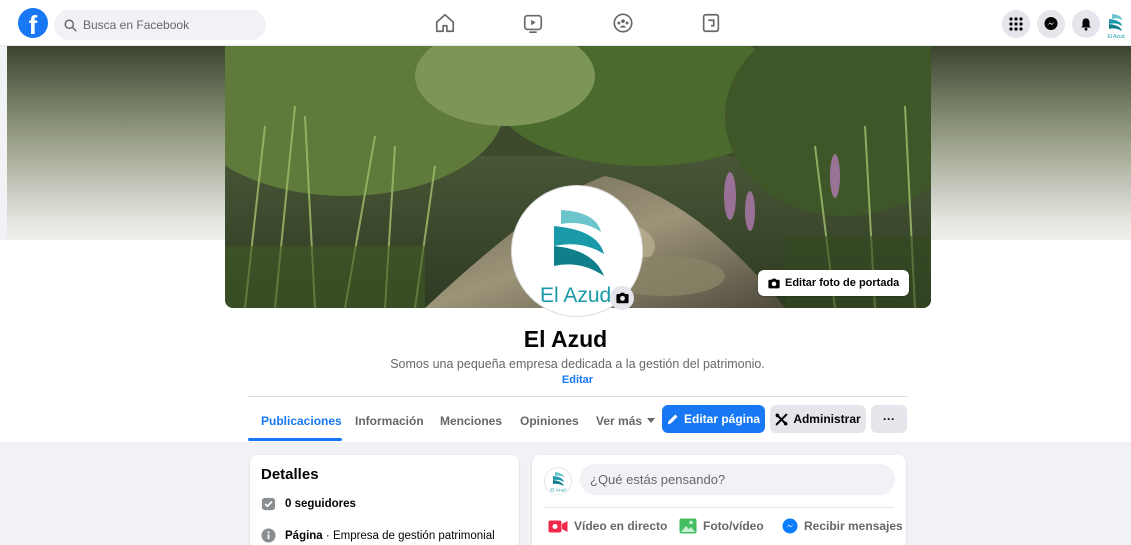 This screenshot has width=1131, height=545. Describe the element at coordinates (622, 298) in the screenshot. I see `update-profile-picture-camera-icon` at that location.